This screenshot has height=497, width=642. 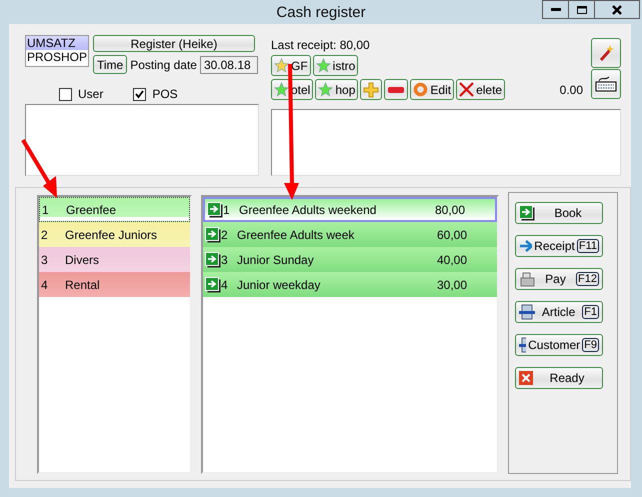 I want to click on cash-register-icon, so click(x=527, y=279).